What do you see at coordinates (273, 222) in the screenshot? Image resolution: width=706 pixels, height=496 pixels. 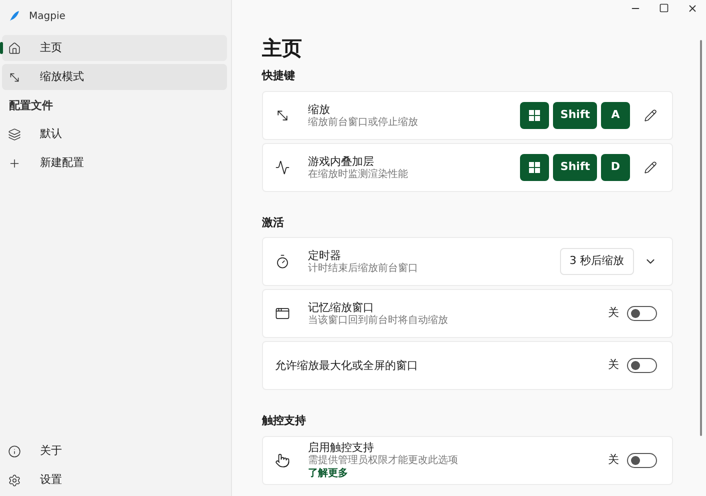 I see `section-header: 激活` at bounding box center [273, 222].